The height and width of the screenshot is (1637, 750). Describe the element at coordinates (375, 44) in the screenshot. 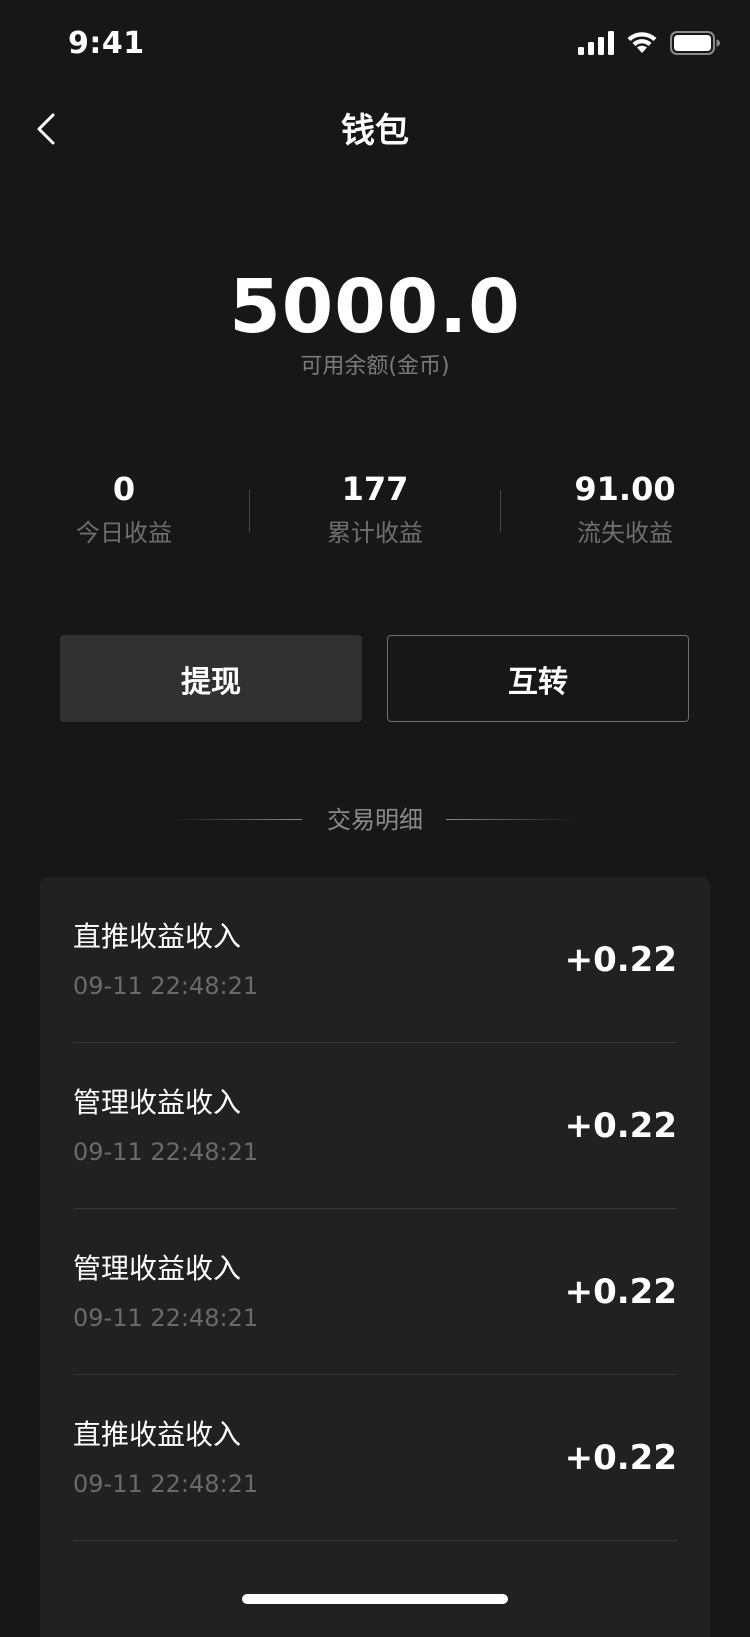

I see `status-bar: 9:41` at that location.